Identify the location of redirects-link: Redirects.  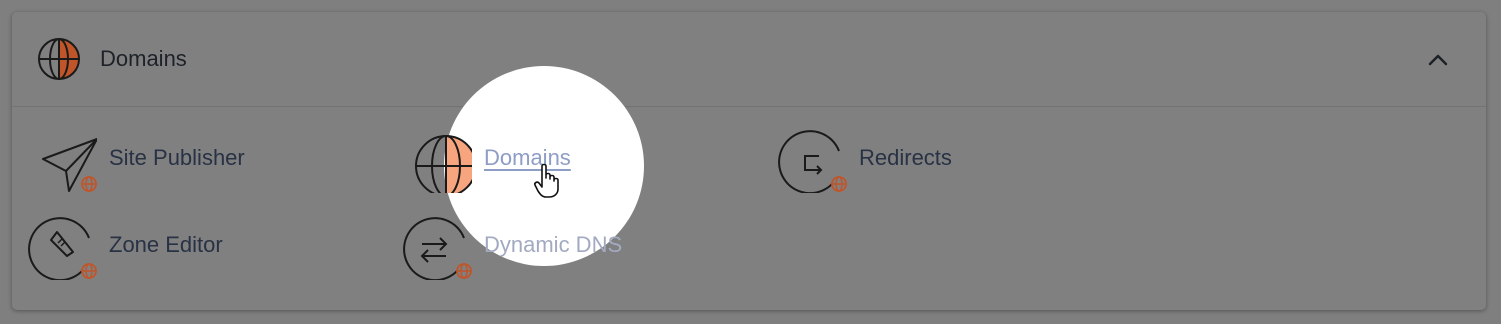
(887, 158).